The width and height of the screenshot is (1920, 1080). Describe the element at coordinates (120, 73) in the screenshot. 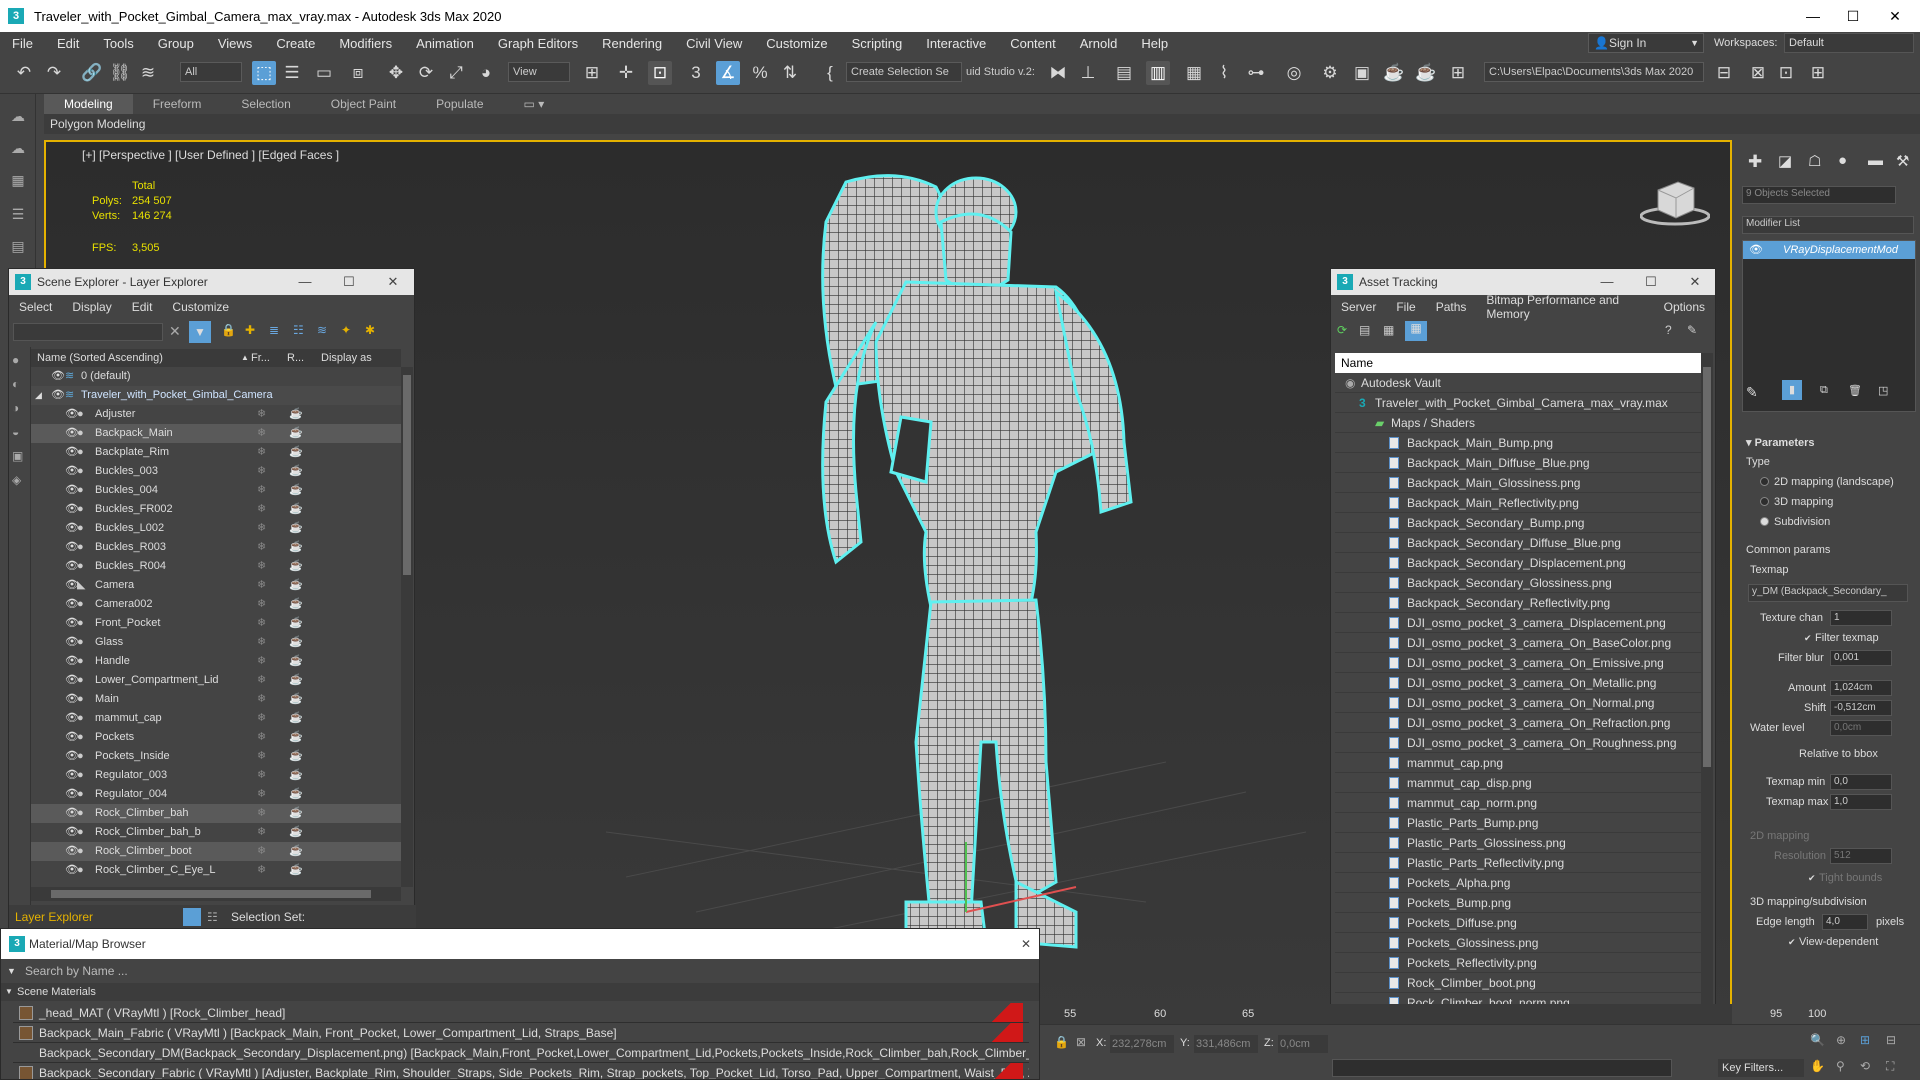

I see `unlink-icon: ⛓` at that location.